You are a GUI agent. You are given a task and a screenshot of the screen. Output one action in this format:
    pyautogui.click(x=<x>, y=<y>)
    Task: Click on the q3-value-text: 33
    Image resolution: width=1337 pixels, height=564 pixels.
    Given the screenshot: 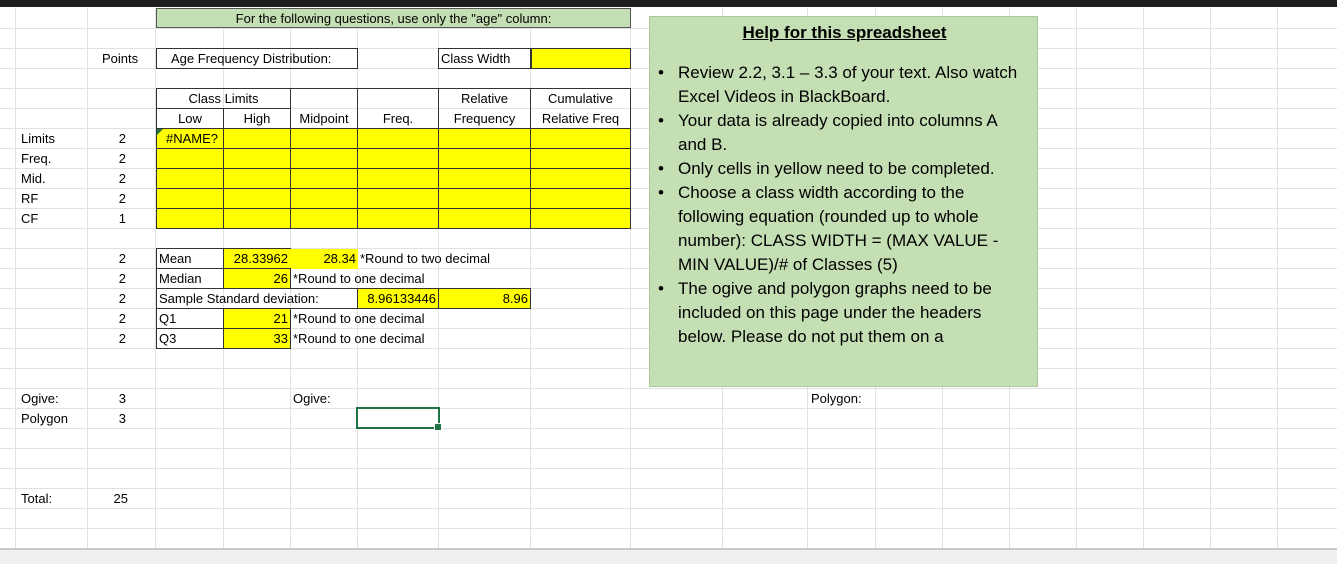 What is the action you would take?
    pyautogui.click(x=280, y=338)
    